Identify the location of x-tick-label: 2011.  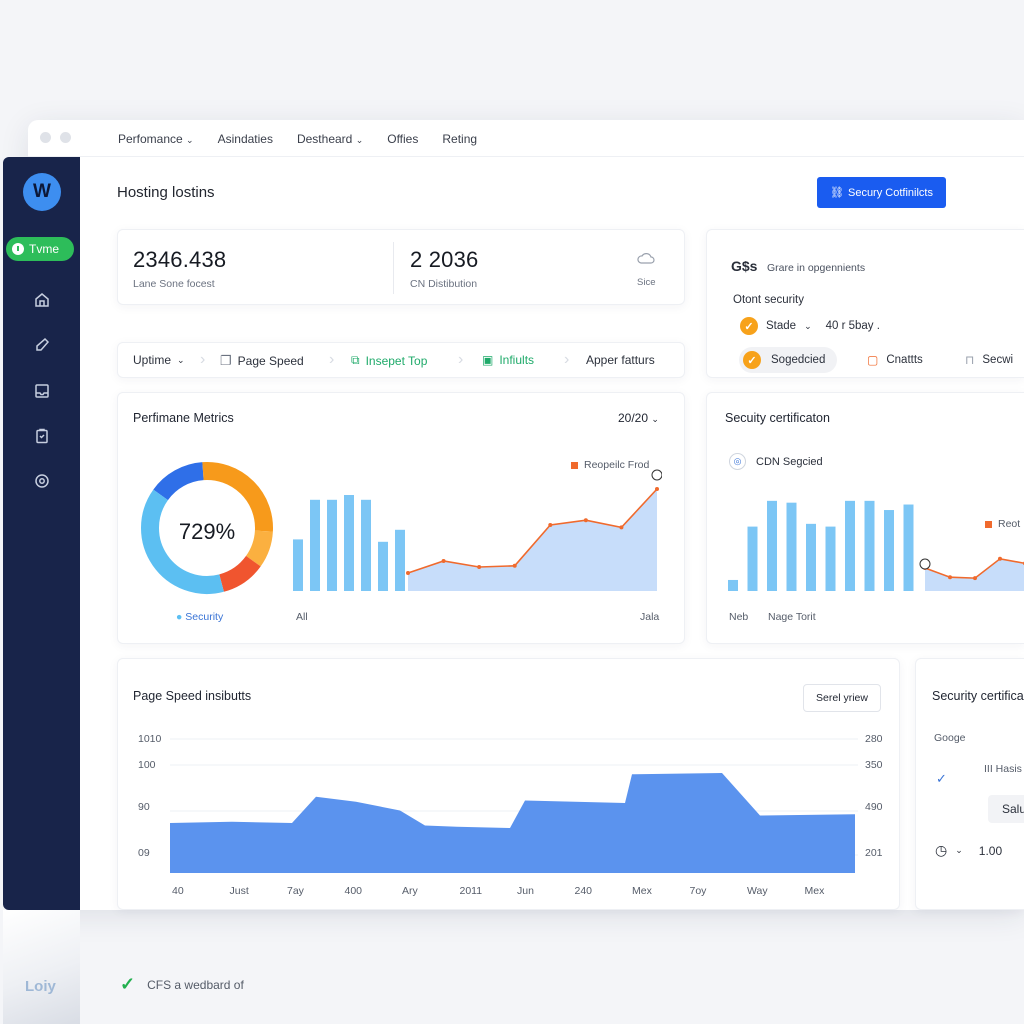
(471, 891).